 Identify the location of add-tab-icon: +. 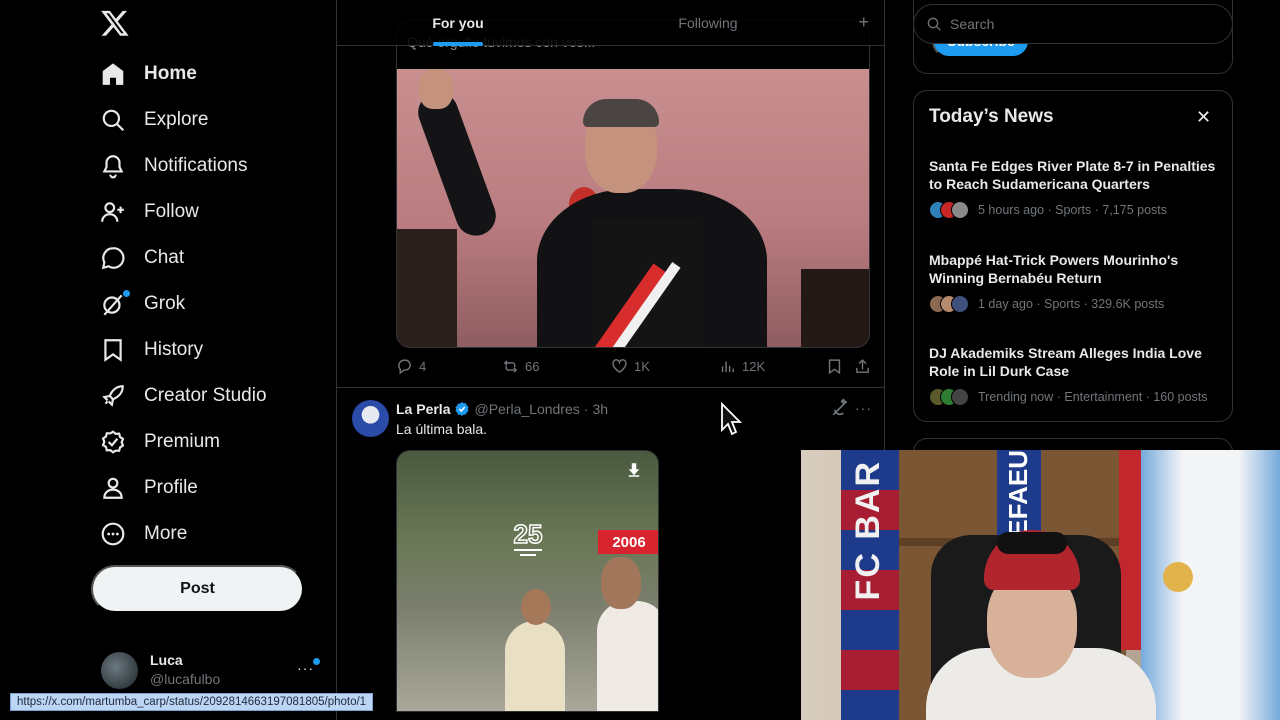
(863, 22).